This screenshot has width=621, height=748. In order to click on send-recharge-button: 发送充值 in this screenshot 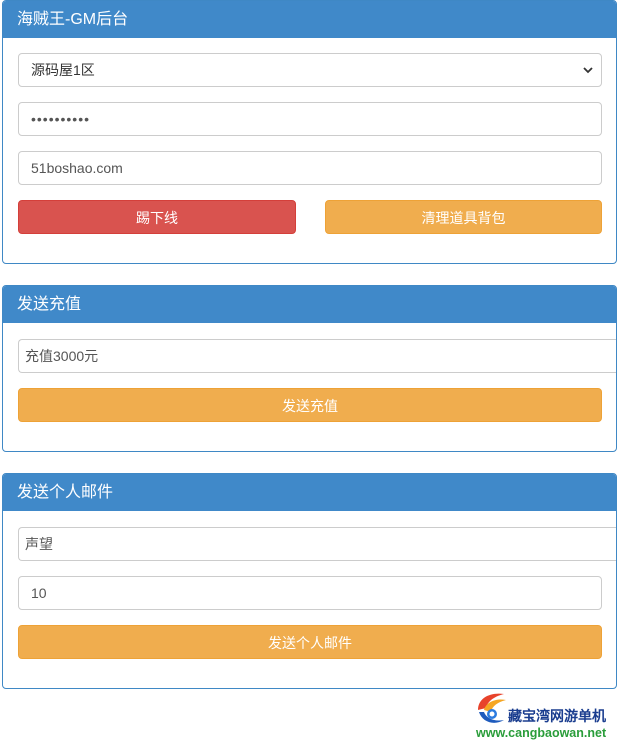, I will do `click(310, 405)`.